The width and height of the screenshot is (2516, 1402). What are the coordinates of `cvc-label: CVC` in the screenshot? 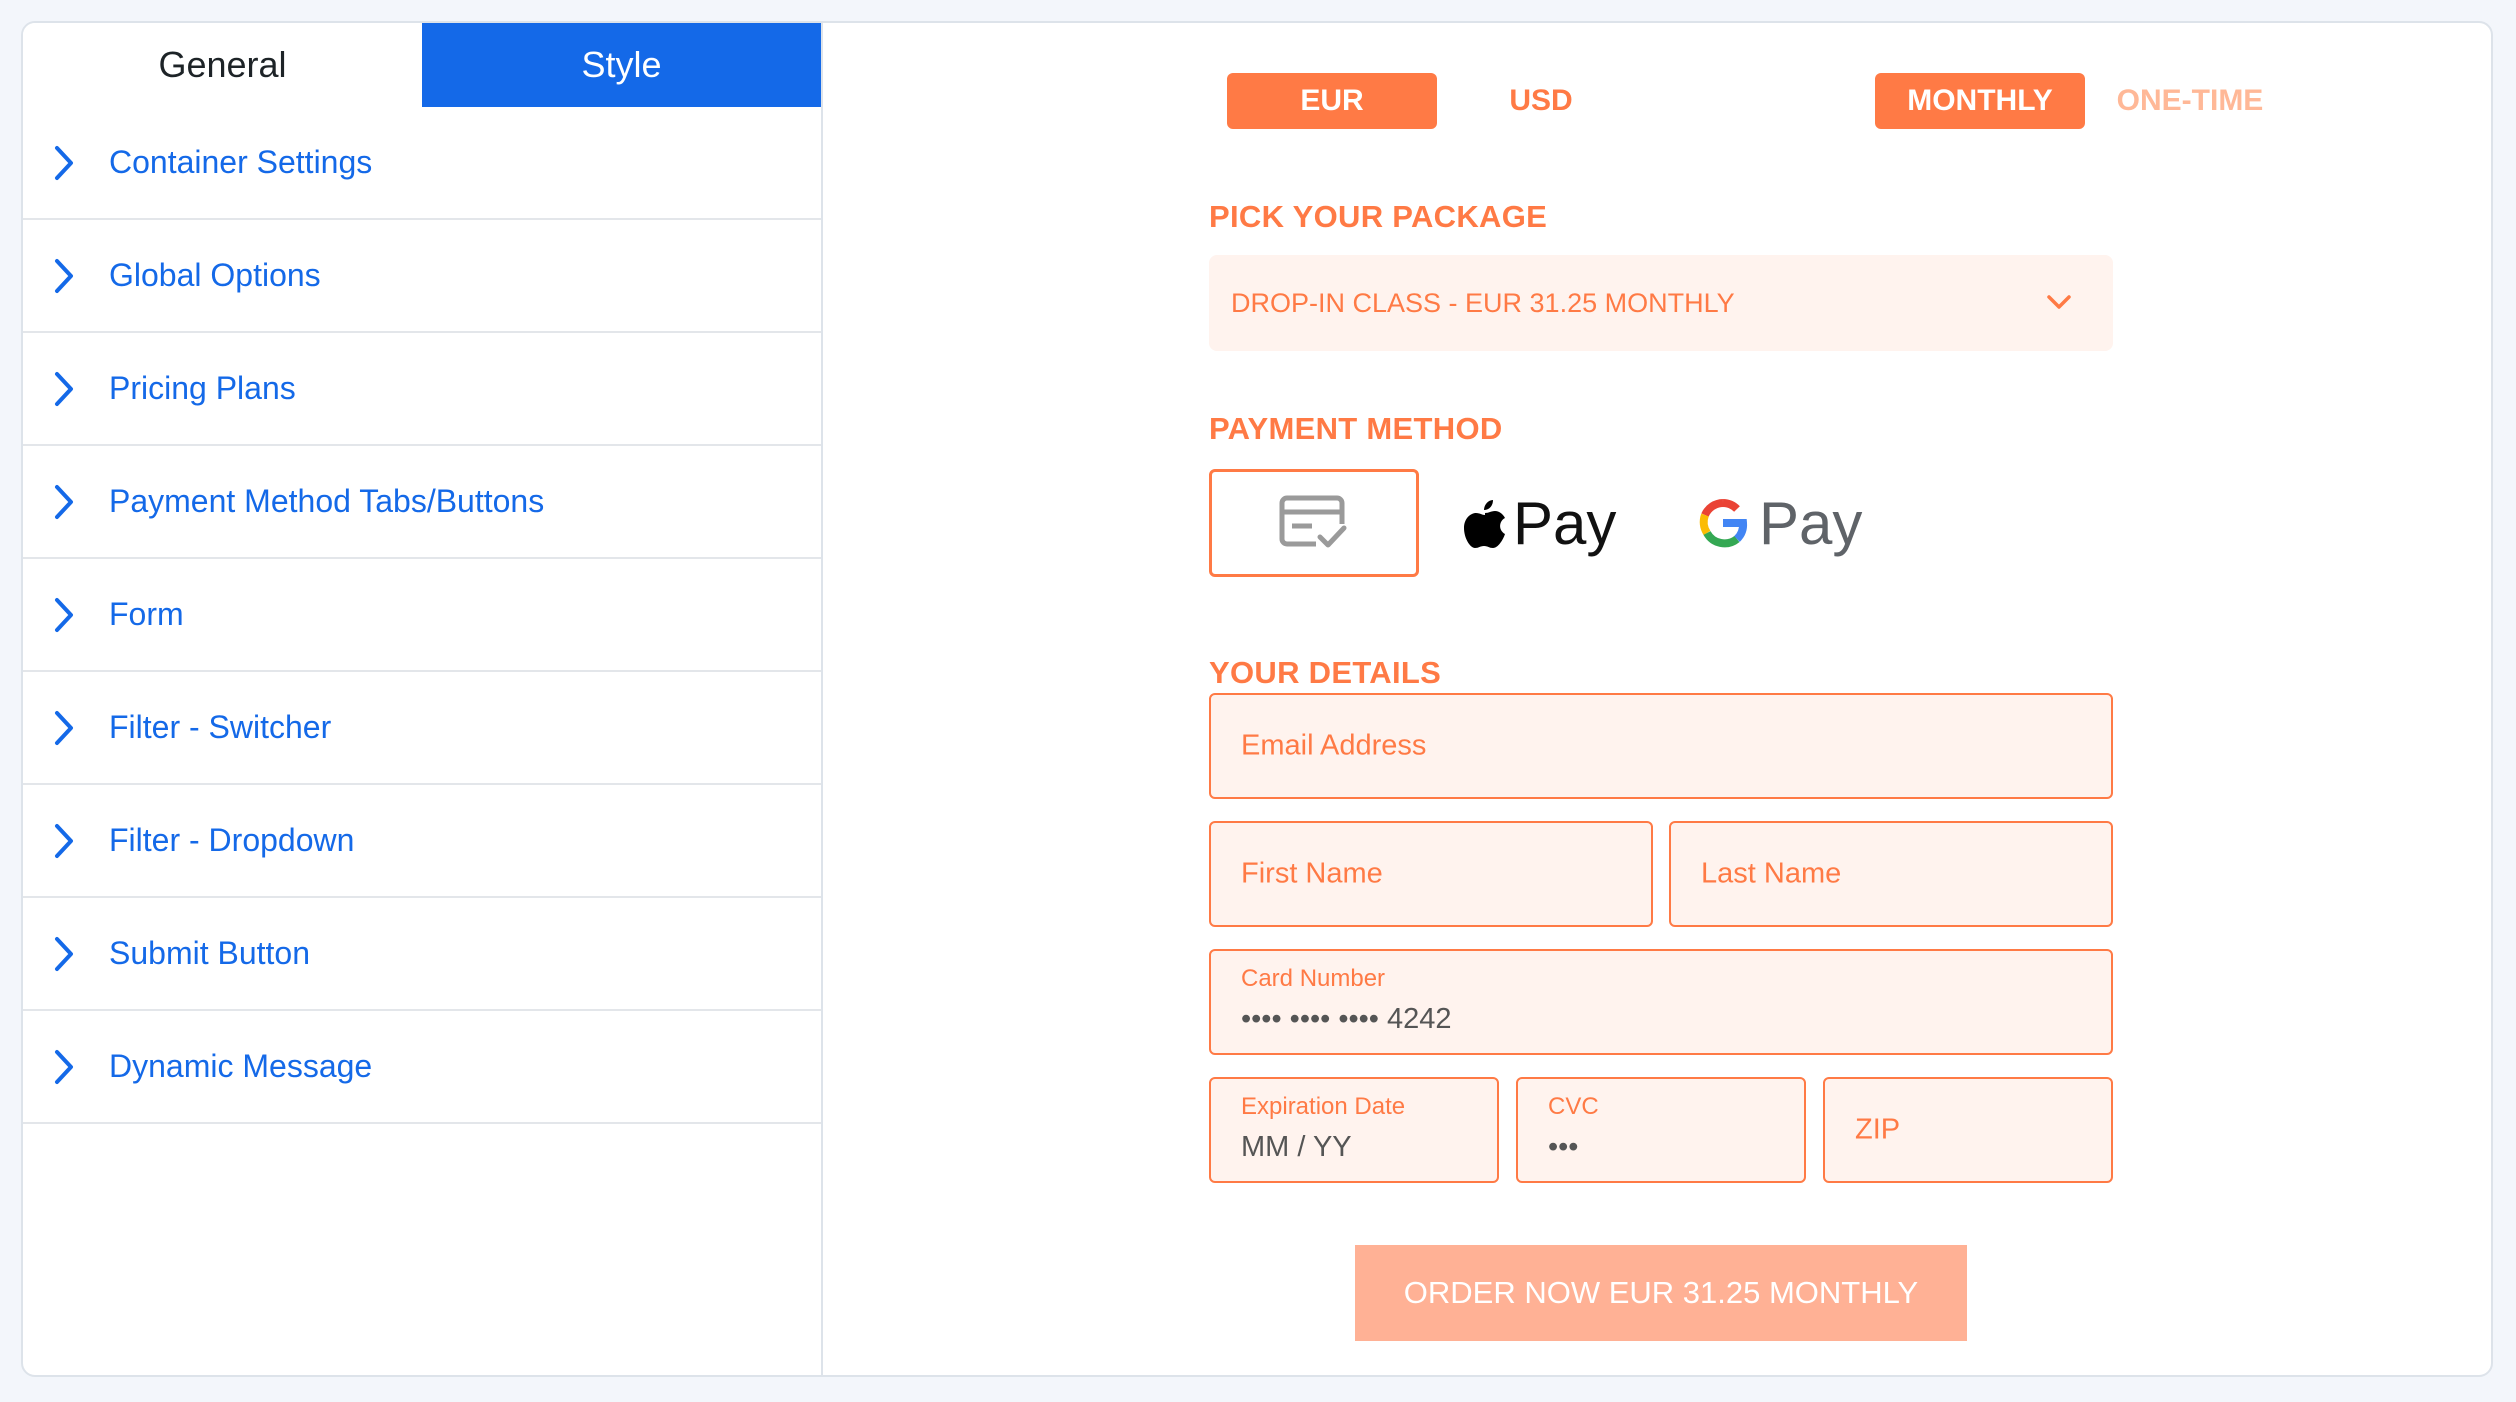 It's located at (1573, 1106).